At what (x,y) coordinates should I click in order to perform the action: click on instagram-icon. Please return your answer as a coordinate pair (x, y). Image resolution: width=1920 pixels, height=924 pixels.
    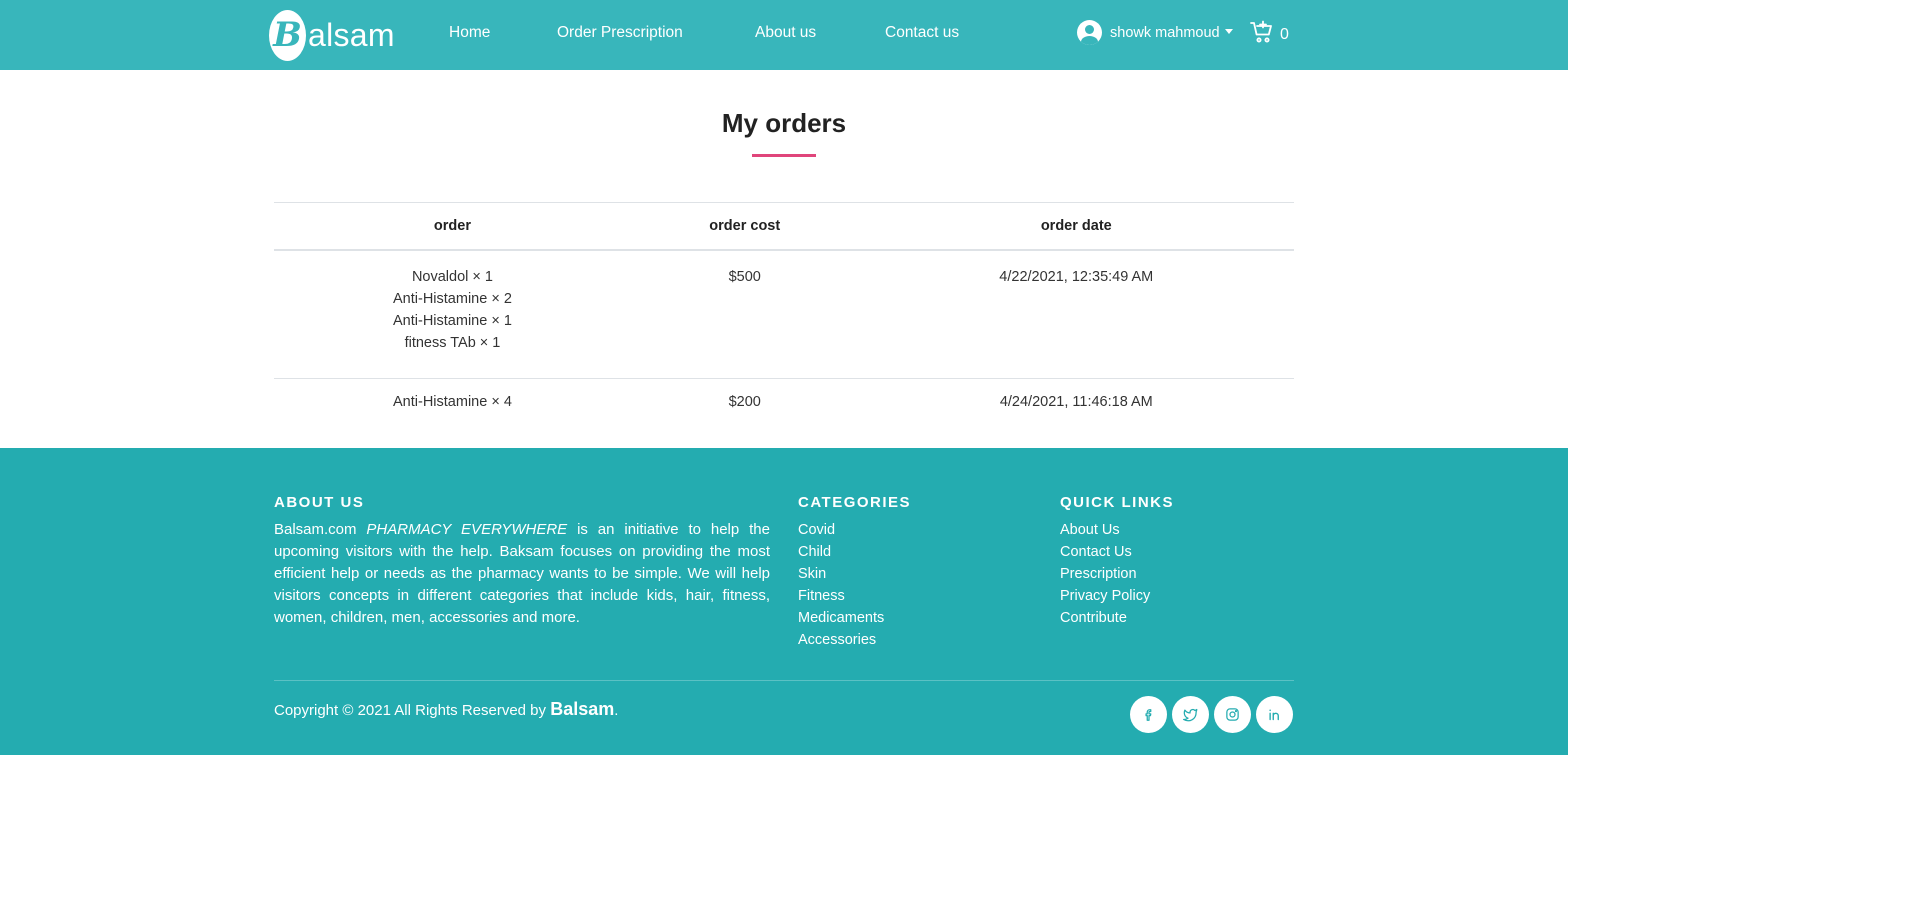
    Looking at the image, I should click on (1232, 714).